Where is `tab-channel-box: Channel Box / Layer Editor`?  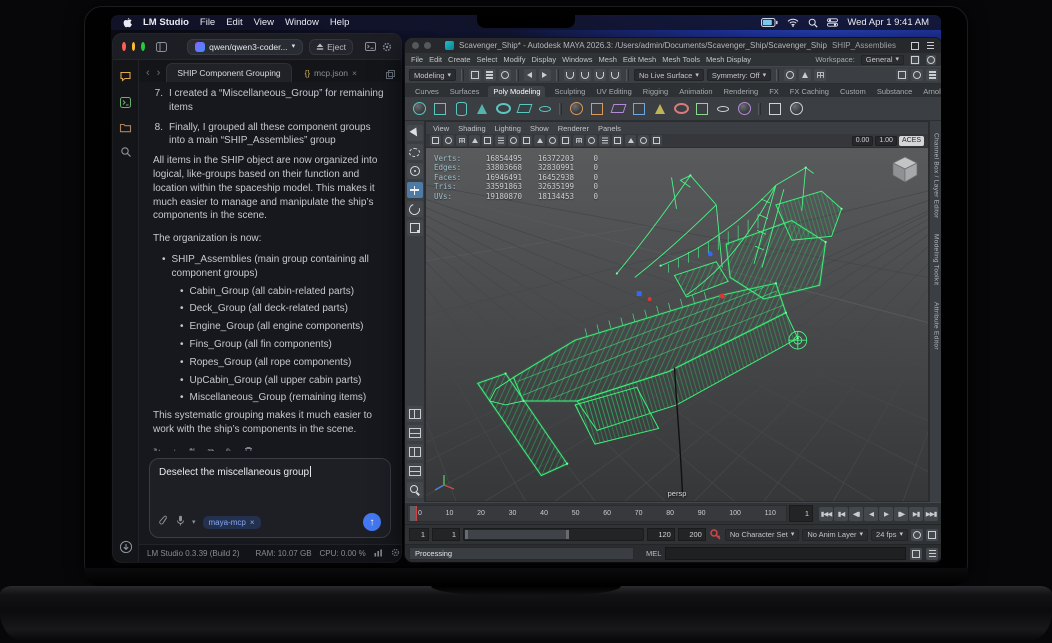
tab-channel-box: Channel Box / Layer Editor is located at coordinates (936, 175).